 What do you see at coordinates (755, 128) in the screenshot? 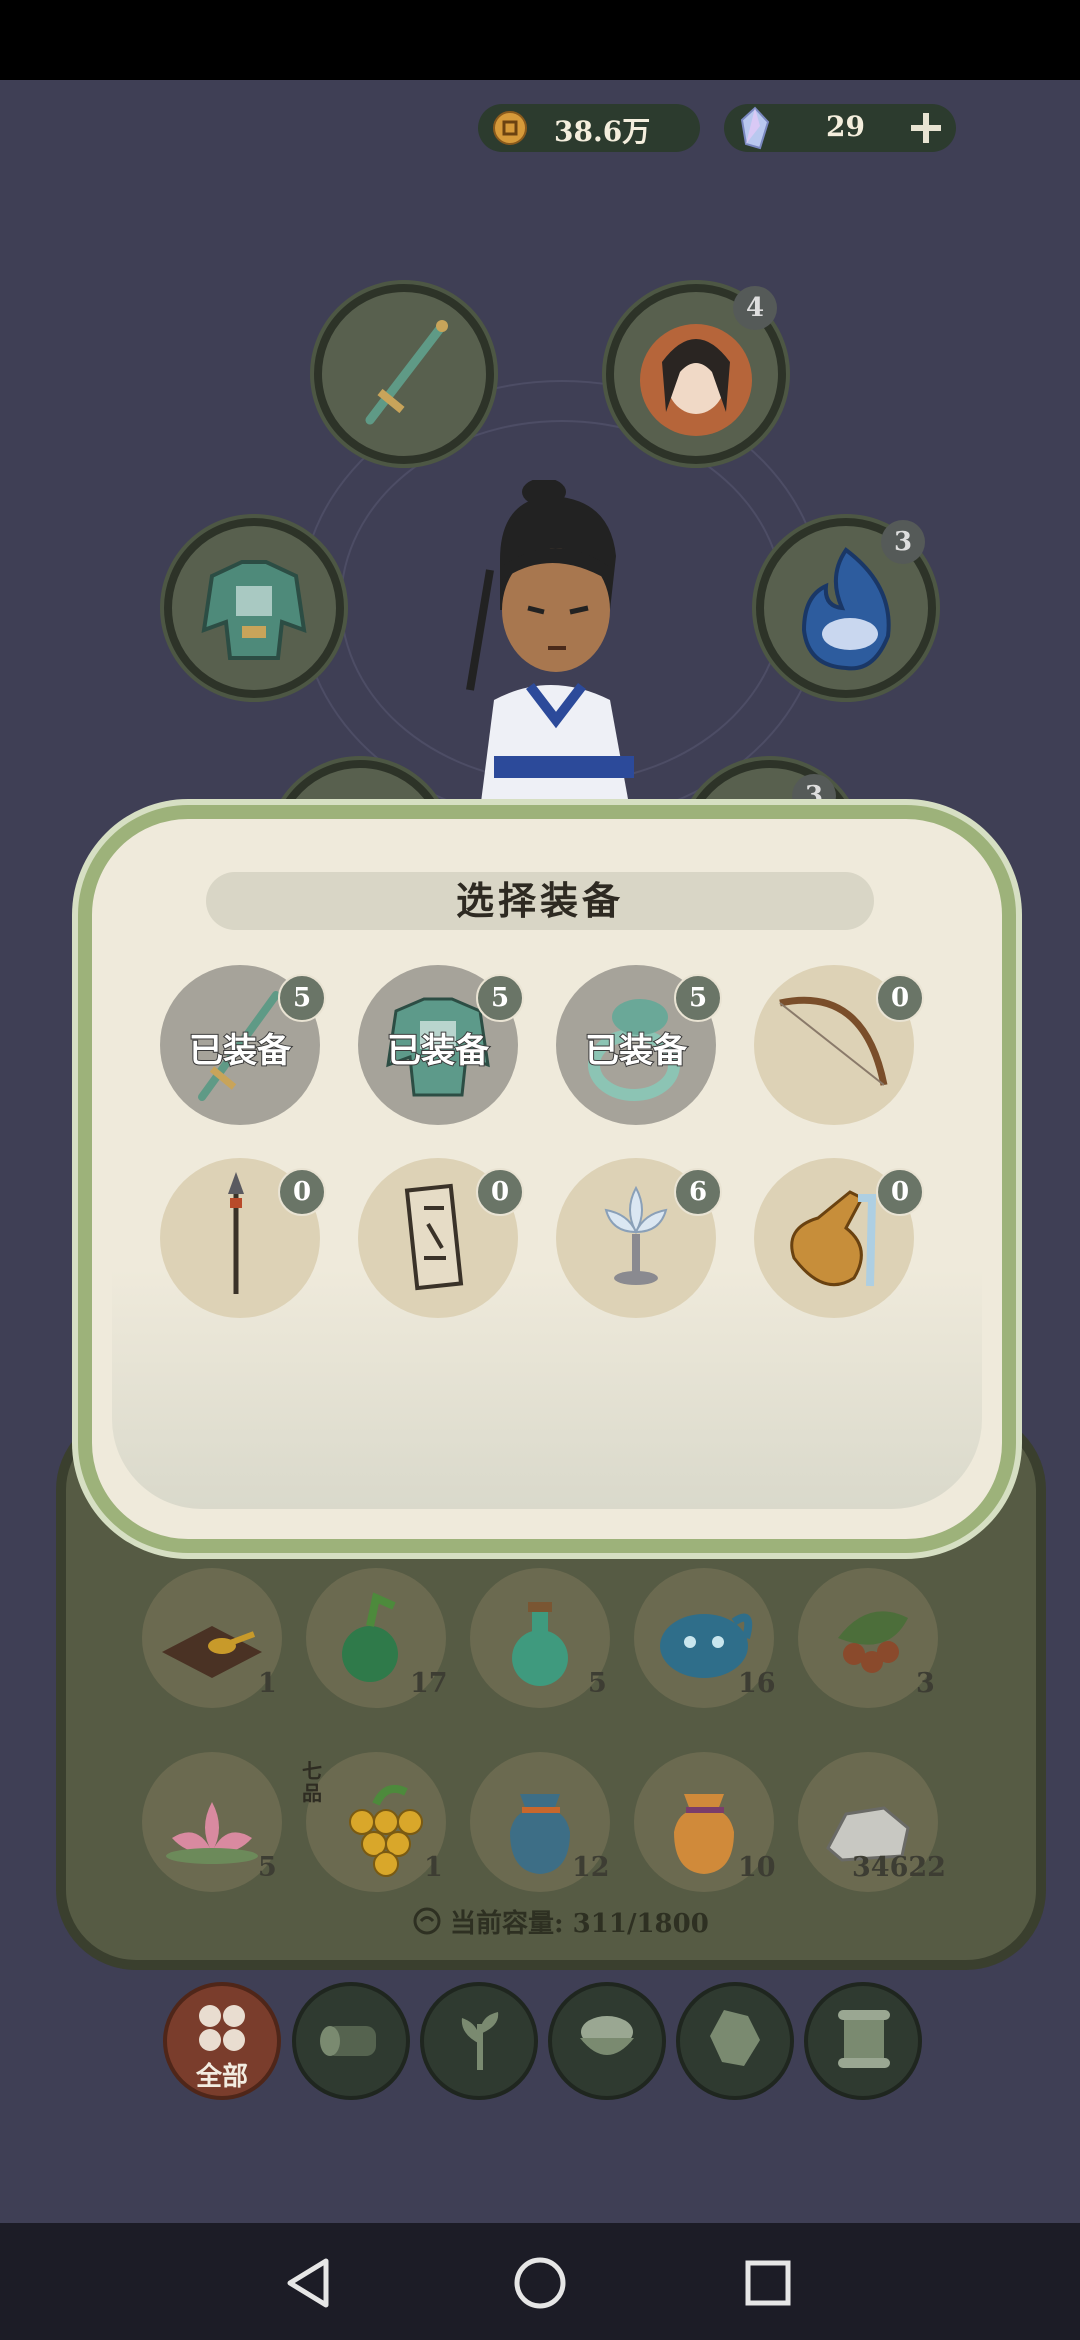
I see `spirit-crystal-icon` at bounding box center [755, 128].